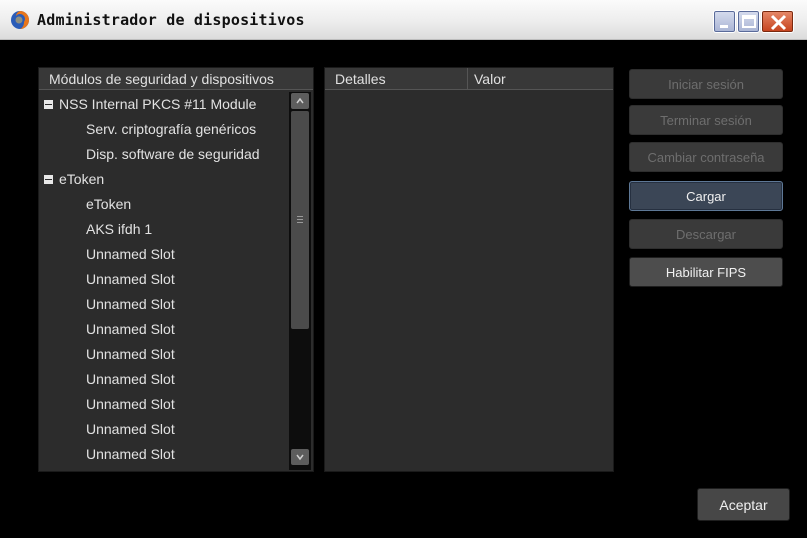  What do you see at coordinates (171, 20) in the screenshot?
I see `window-title: Administrador de dispositivos` at bounding box center [171, 20].